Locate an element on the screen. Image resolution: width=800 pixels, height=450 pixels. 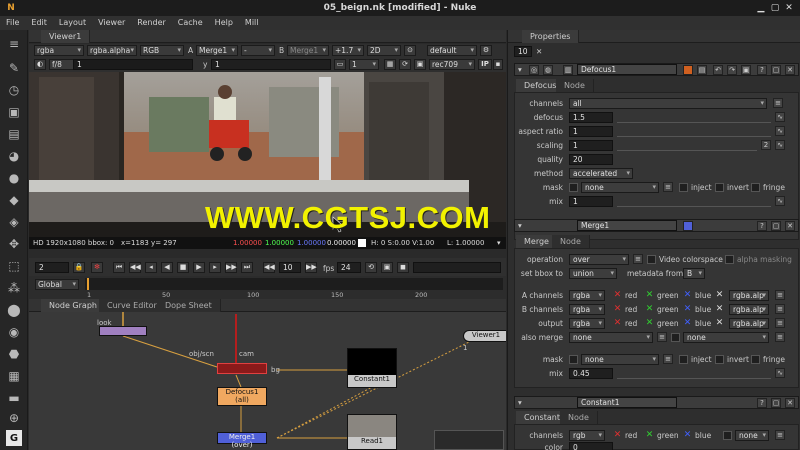
color-wheel-icon: ◕ is located at coordinates (14, 156).